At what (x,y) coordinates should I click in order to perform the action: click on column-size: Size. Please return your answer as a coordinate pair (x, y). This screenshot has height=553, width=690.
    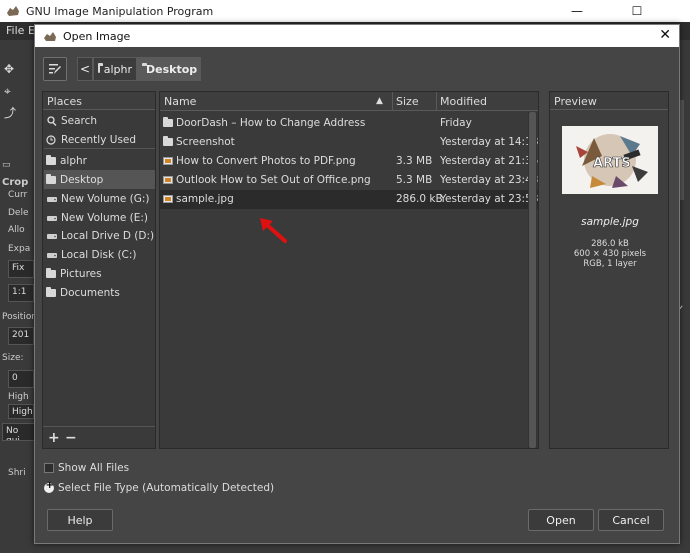
    Looking at the image, I should click on (407, 101).